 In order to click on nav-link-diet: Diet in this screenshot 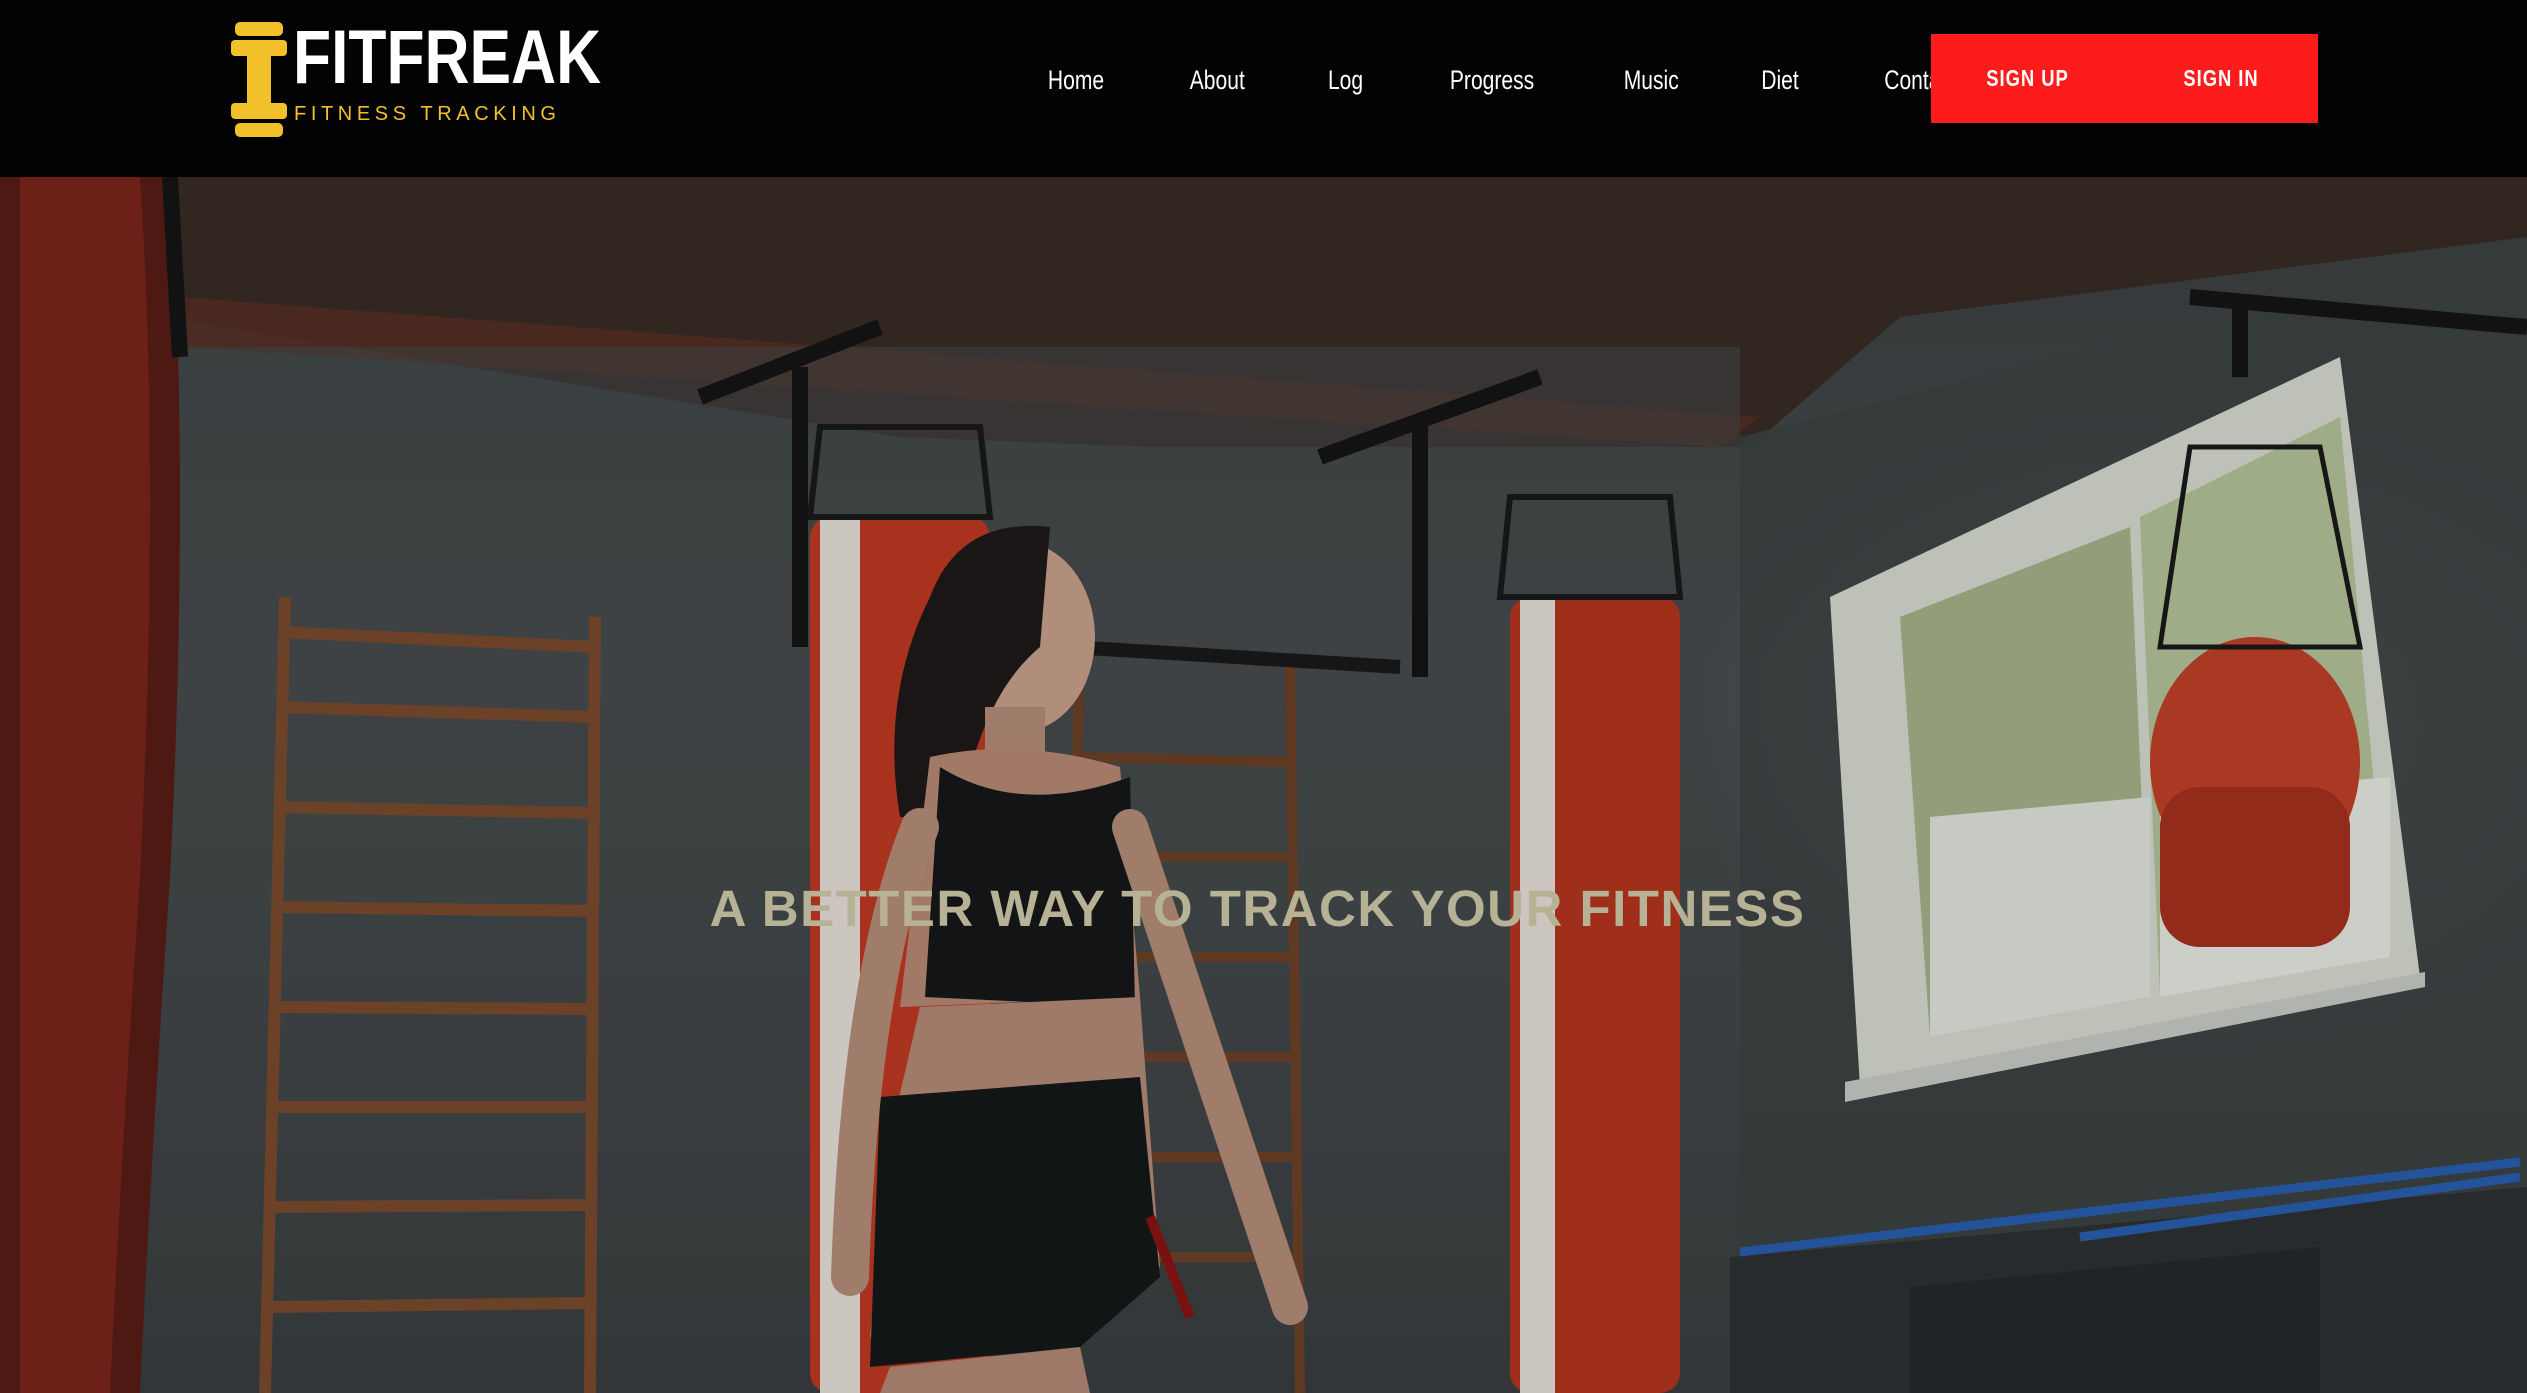, I will do `click(1780, 80)`.